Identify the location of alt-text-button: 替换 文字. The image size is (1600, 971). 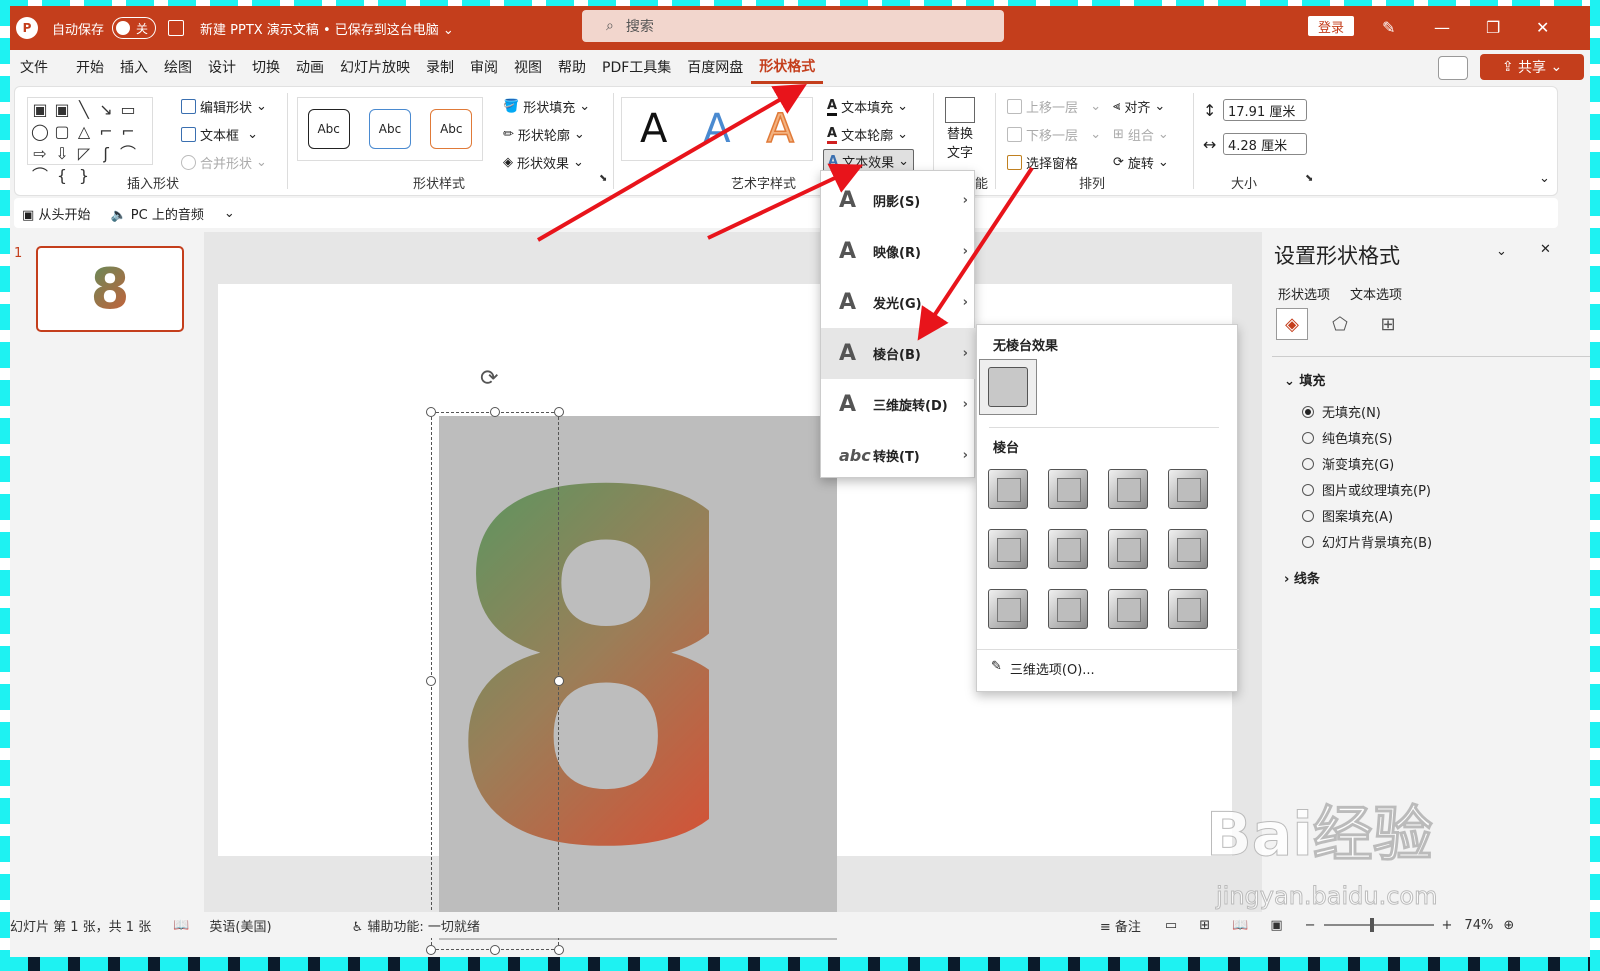
(960, 129).